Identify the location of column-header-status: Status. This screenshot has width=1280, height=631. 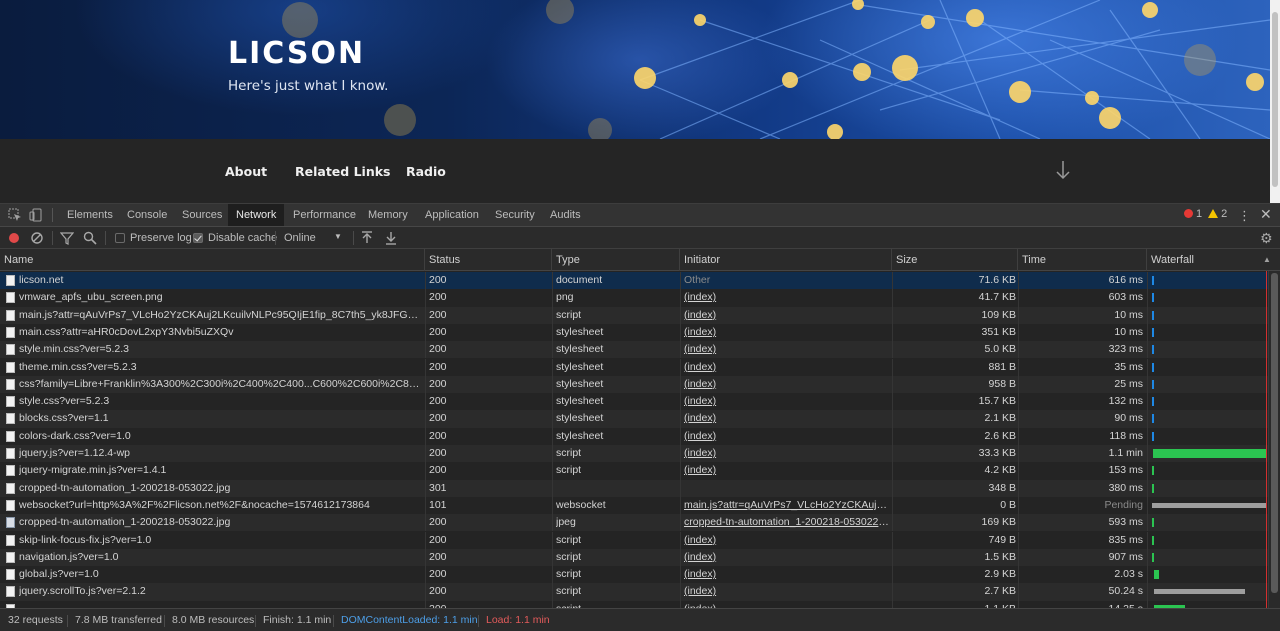
(488, 260).